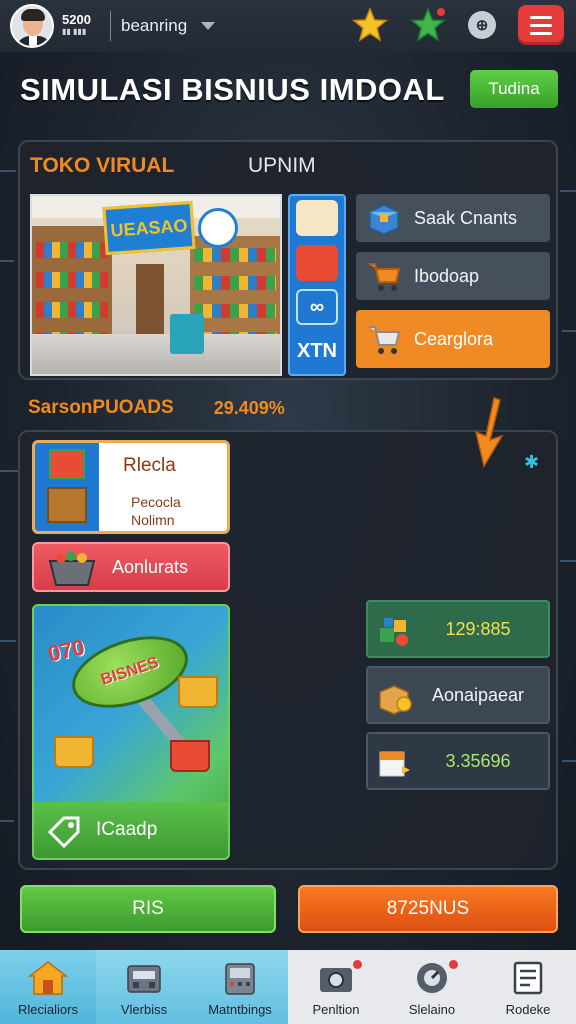 The height and width of the screenshot is (1024, 576). What do you see at coordinates (432, 1009) in the screenshot?
I see `nav-label: Slelaino` at bounding box center [432, 1009].